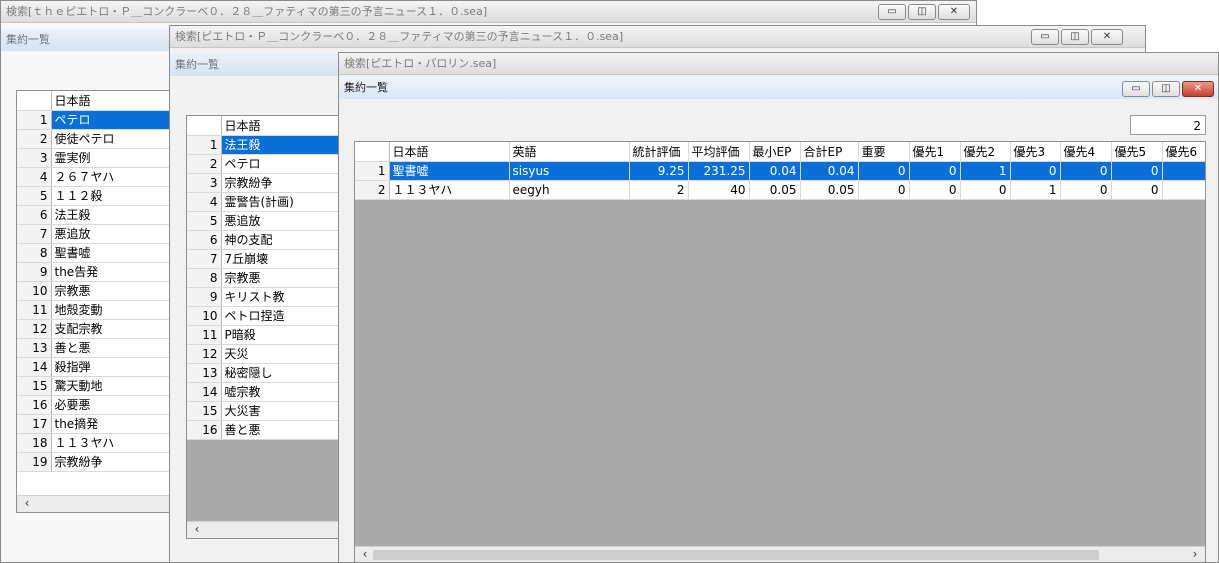  Describe the element at coordinates (659, 171) in the screenshot. I see `table-cell: 9.25` at that location.